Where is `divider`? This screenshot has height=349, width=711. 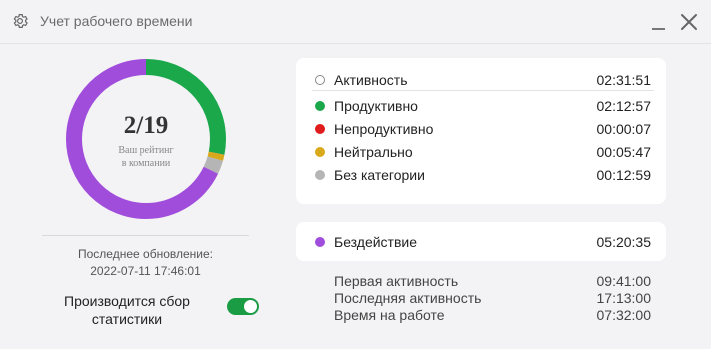 divider is located at coordinates (145, 235).